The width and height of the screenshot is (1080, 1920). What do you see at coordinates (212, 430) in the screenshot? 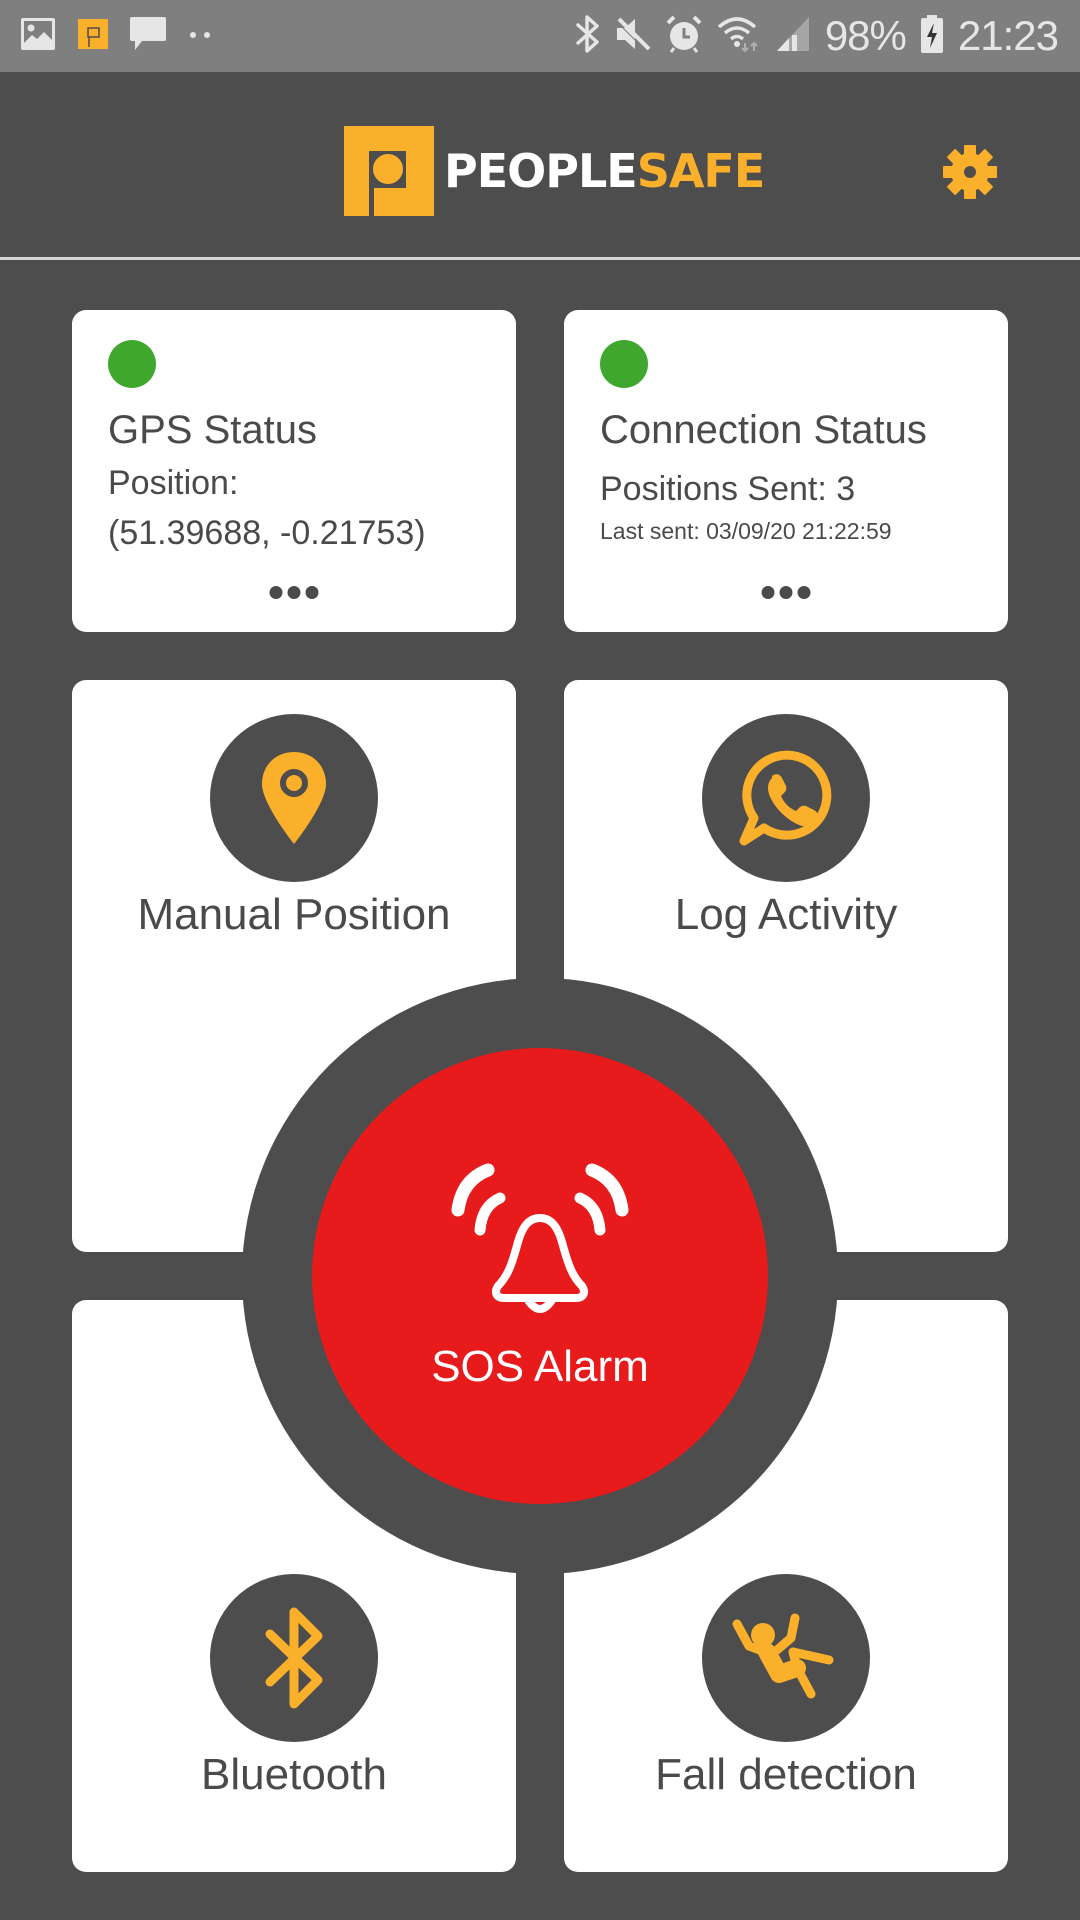
I see `gps-status-title: GPS Status` at bounding box center [212, 430].